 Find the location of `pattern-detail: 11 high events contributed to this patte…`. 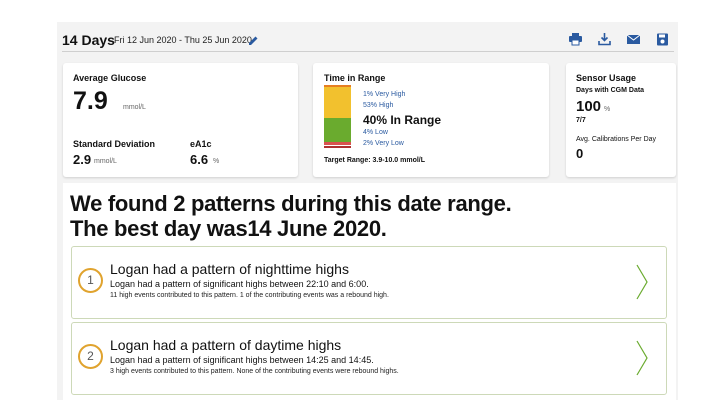

pattern-detail: 11 high events contributed to this patte… is located at coordinates (249, 295).